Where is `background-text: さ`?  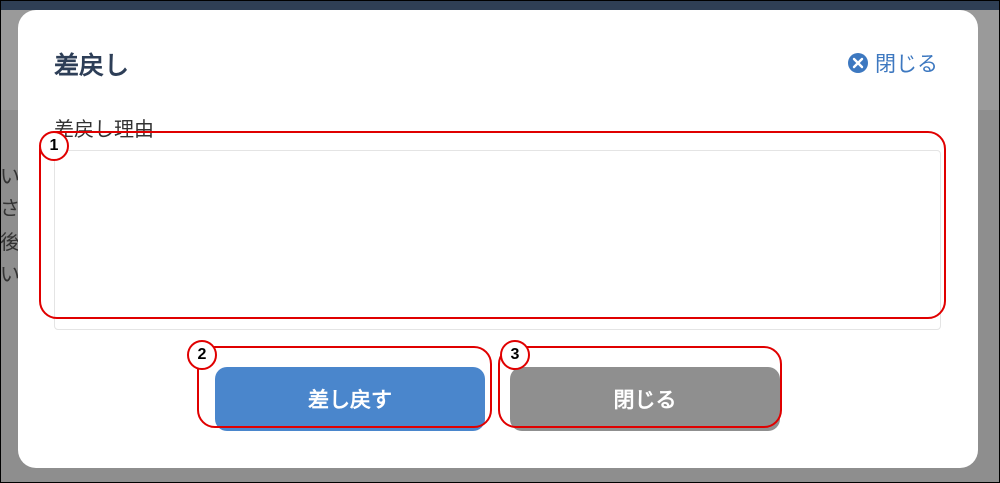
background-text: さ is located at coordinates (10, 208).